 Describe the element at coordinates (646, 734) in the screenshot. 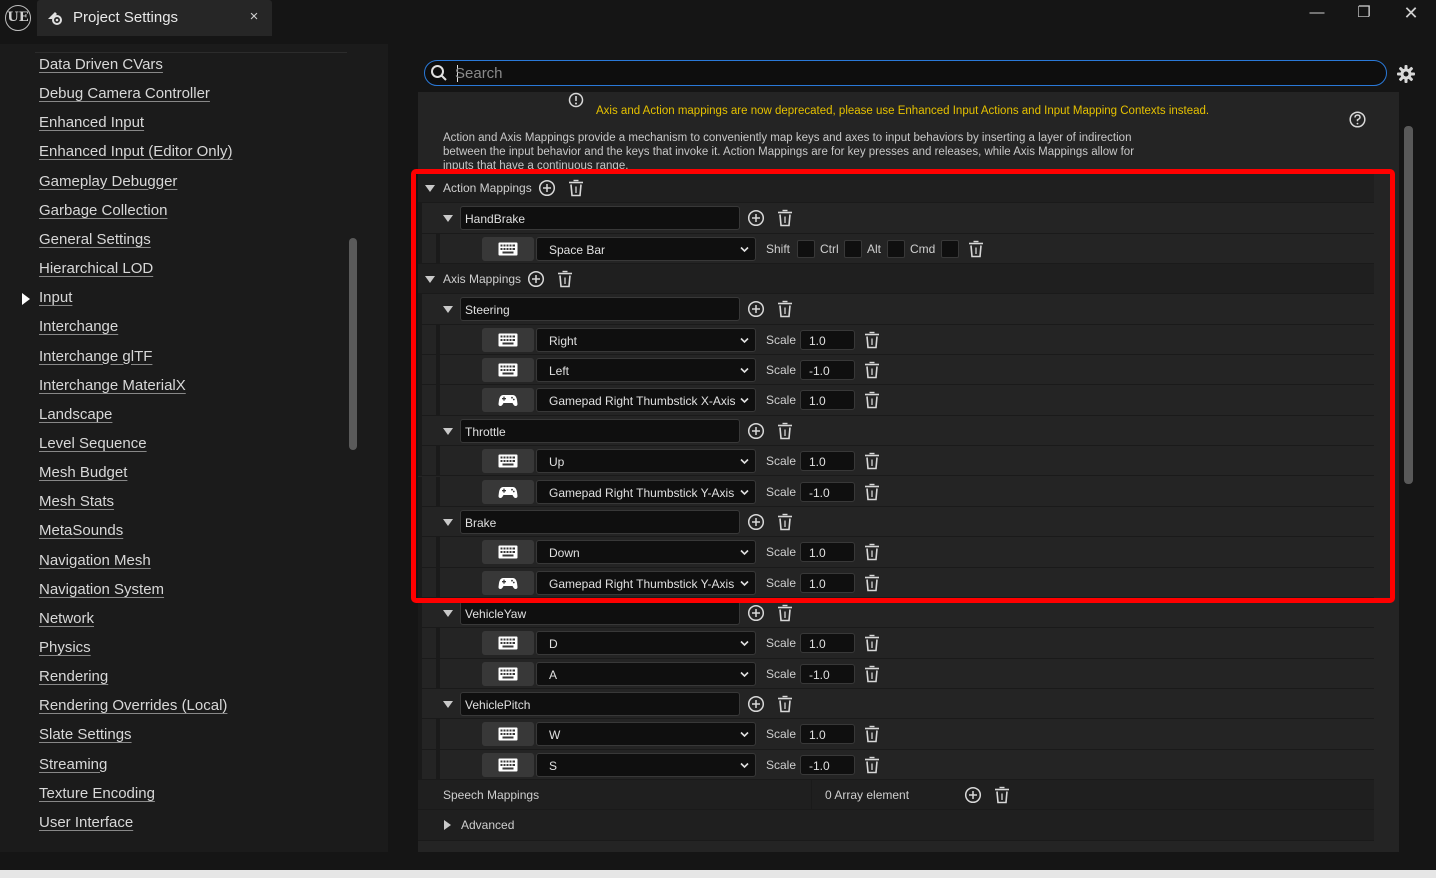

I see `key-combo: W` at that location.